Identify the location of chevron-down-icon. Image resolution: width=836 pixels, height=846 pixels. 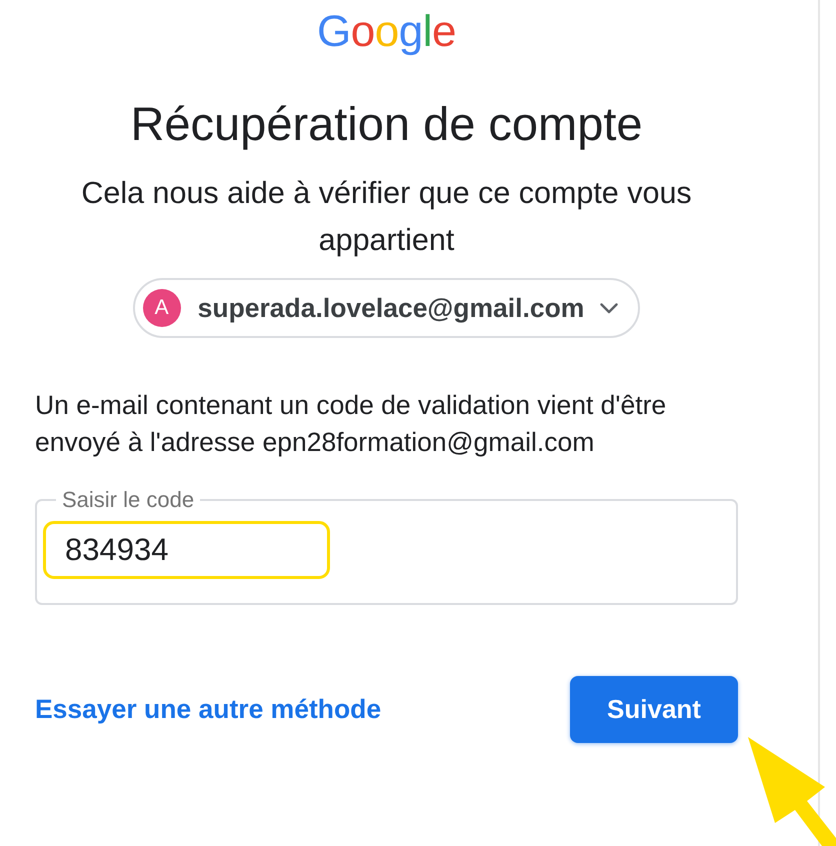
(609, 308).